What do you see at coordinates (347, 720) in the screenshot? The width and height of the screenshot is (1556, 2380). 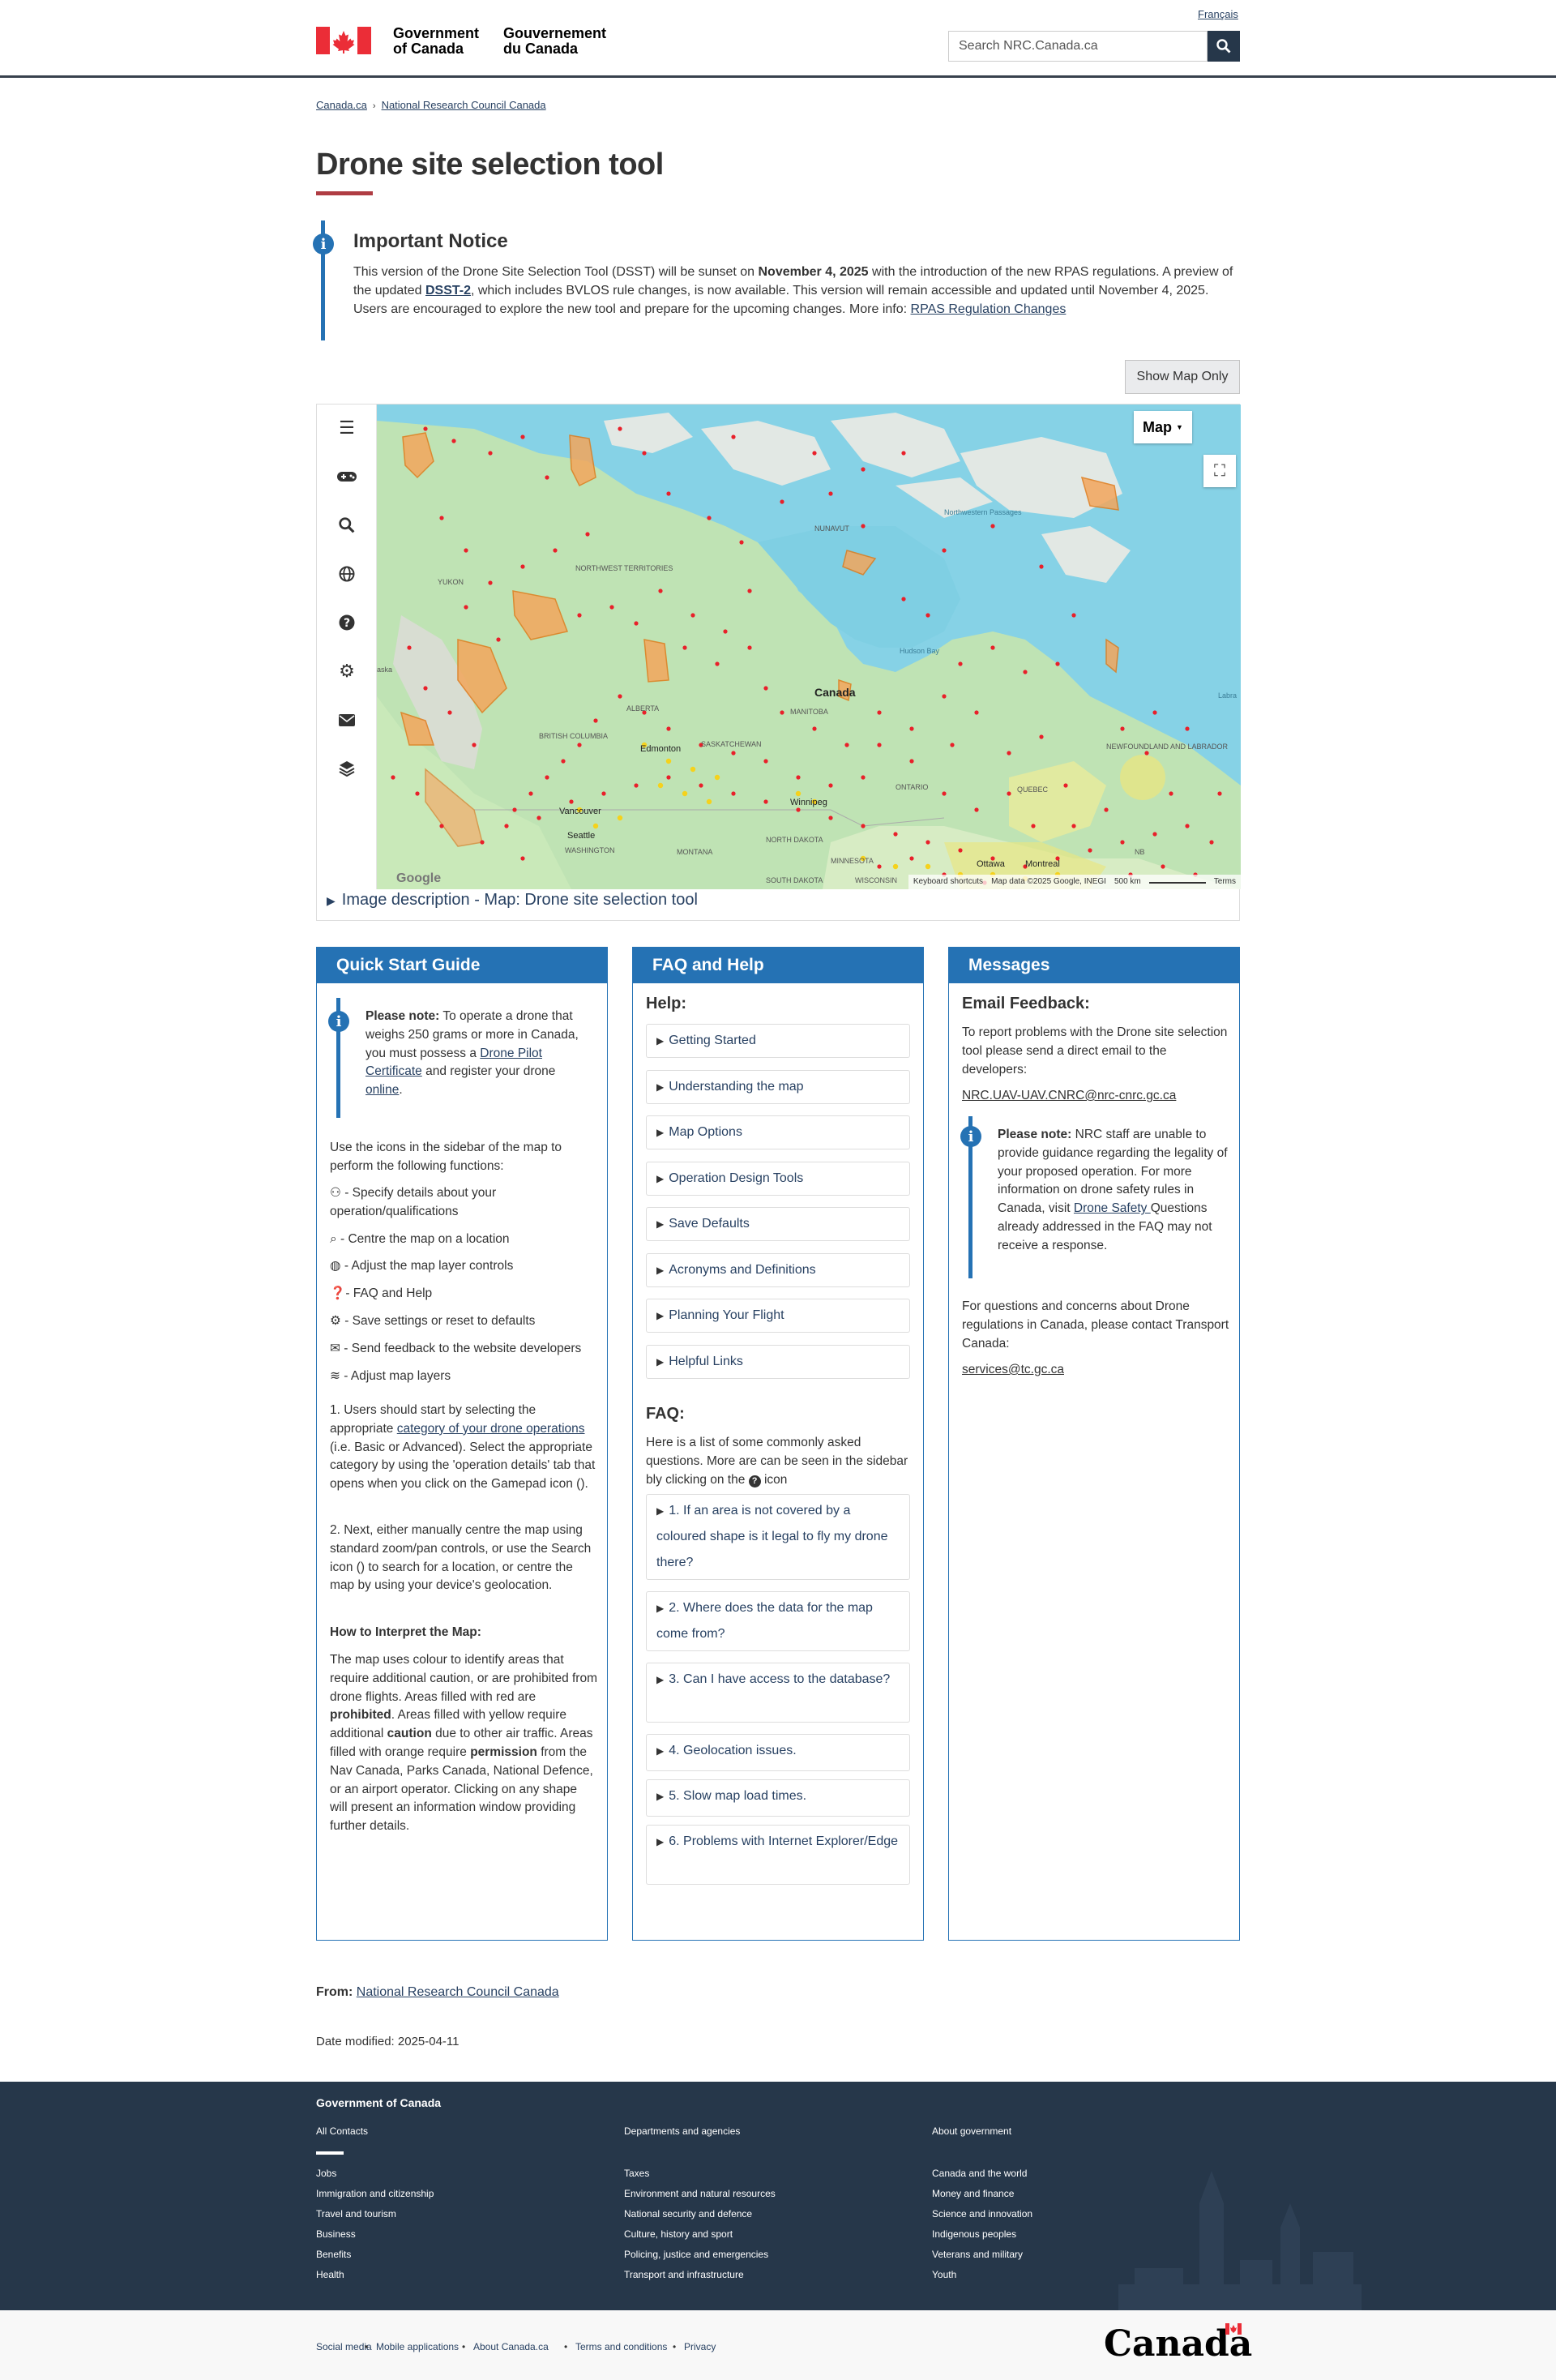 I see `envelope-icon` at bounding box center [347, 720].